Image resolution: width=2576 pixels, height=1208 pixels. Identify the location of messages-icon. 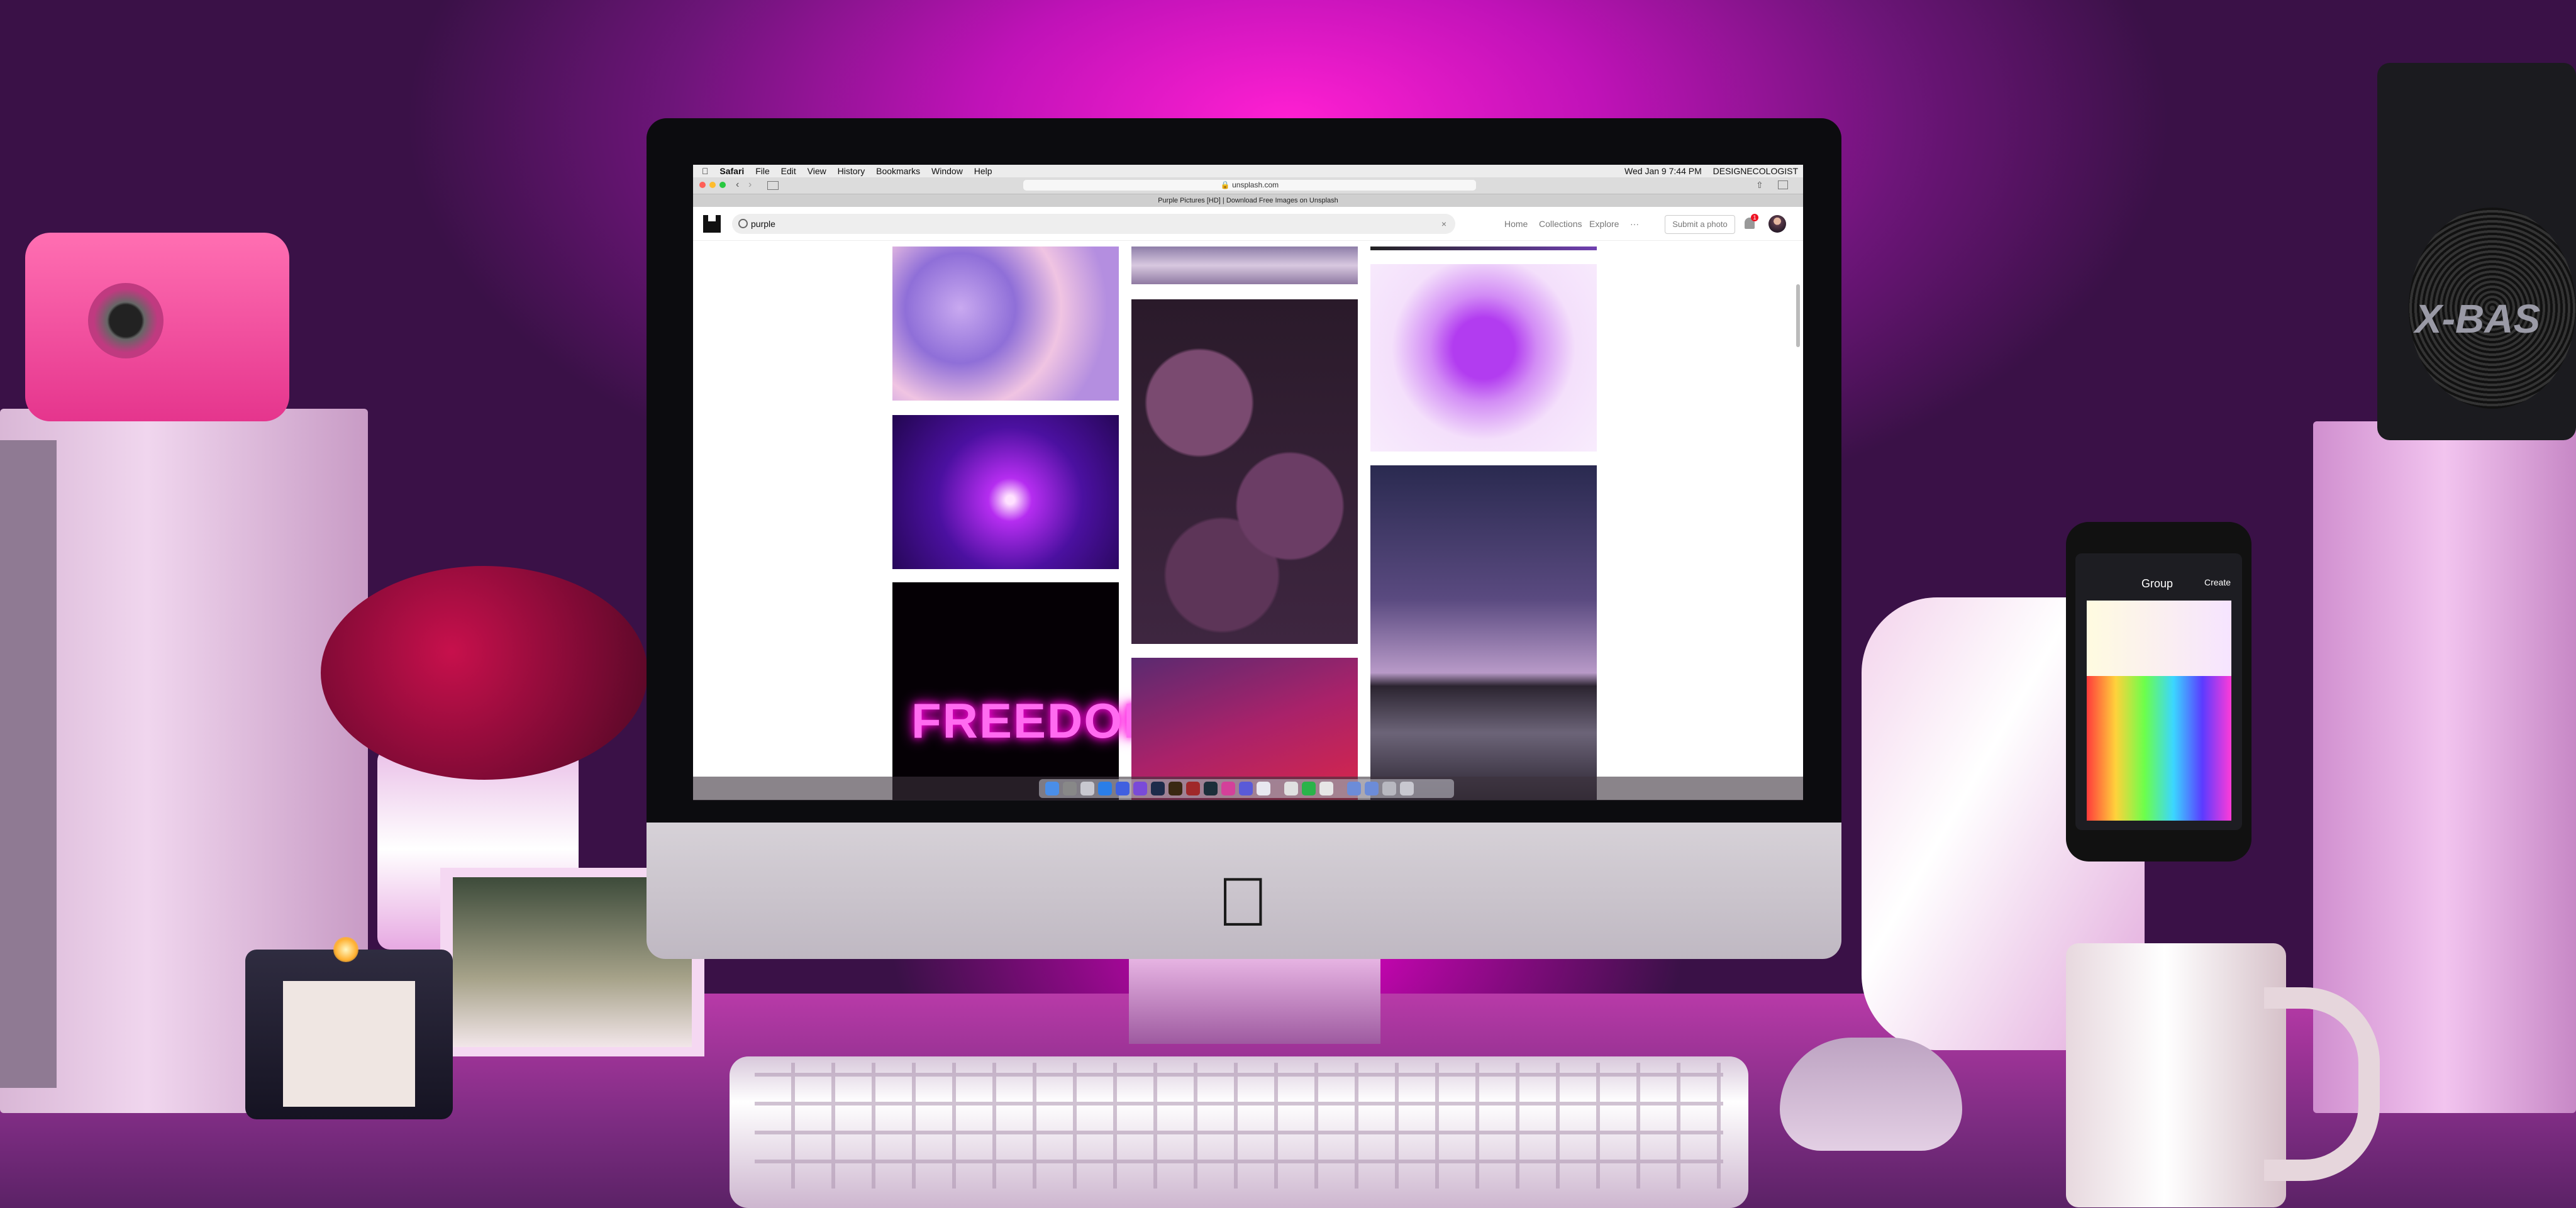
(1309, 789).